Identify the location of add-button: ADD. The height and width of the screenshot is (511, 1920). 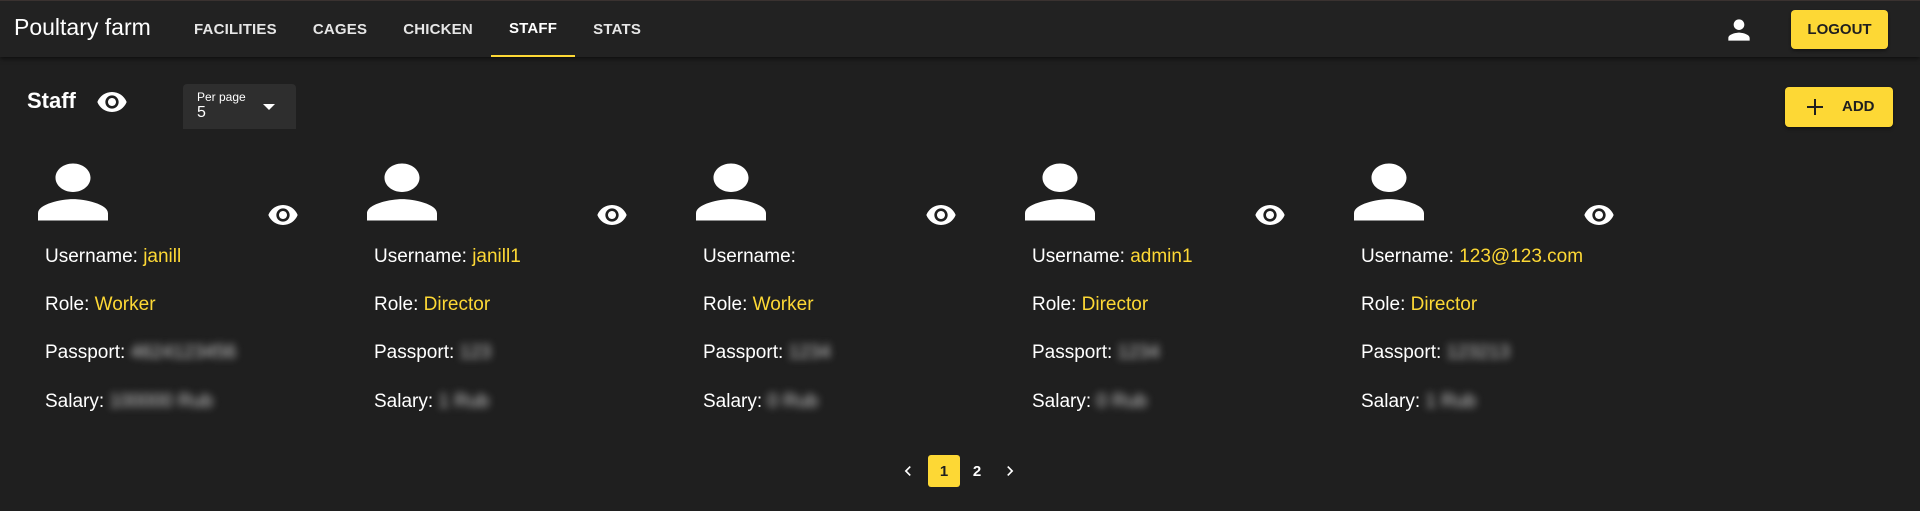
(1839, 107).